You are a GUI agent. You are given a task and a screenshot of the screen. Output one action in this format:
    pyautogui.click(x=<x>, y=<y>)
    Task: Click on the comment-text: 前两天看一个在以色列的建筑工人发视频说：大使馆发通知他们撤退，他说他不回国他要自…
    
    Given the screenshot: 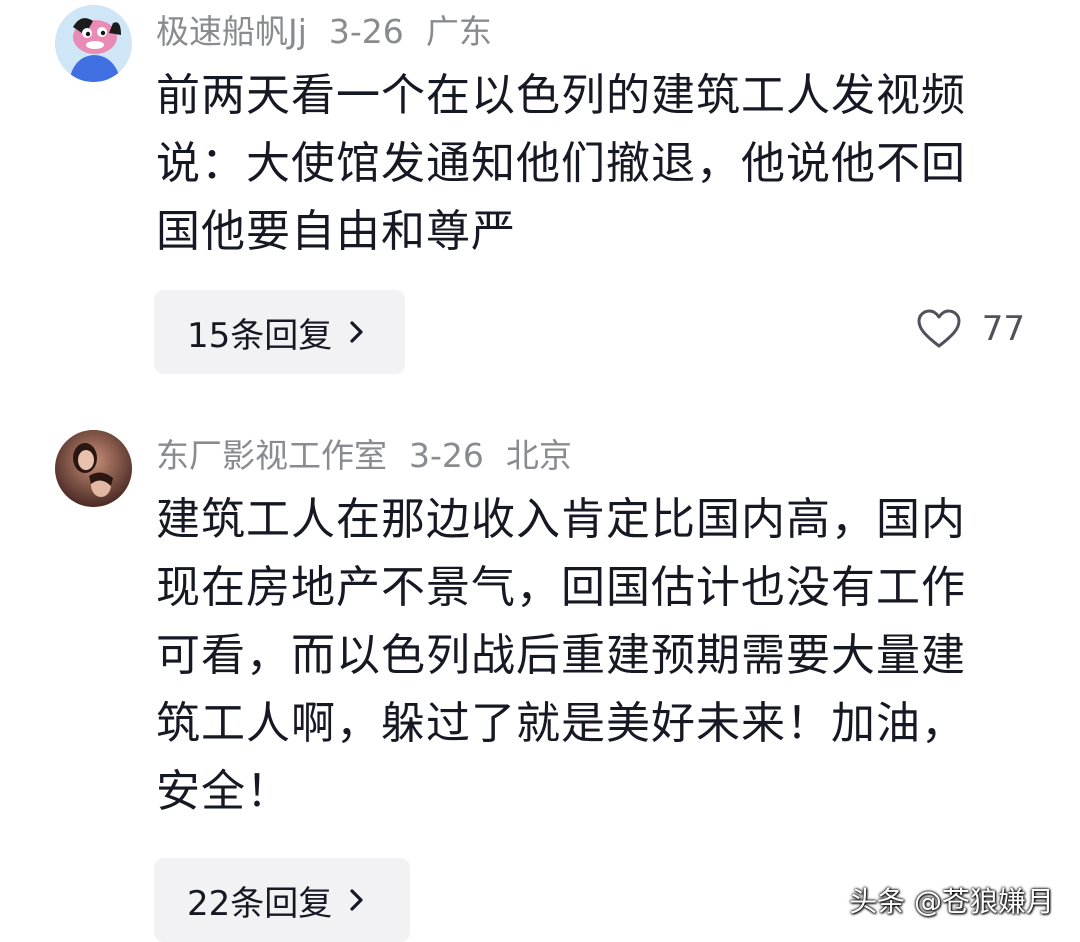 What is the action you would take?
    pyautogui.click(x=561, y=163)
    